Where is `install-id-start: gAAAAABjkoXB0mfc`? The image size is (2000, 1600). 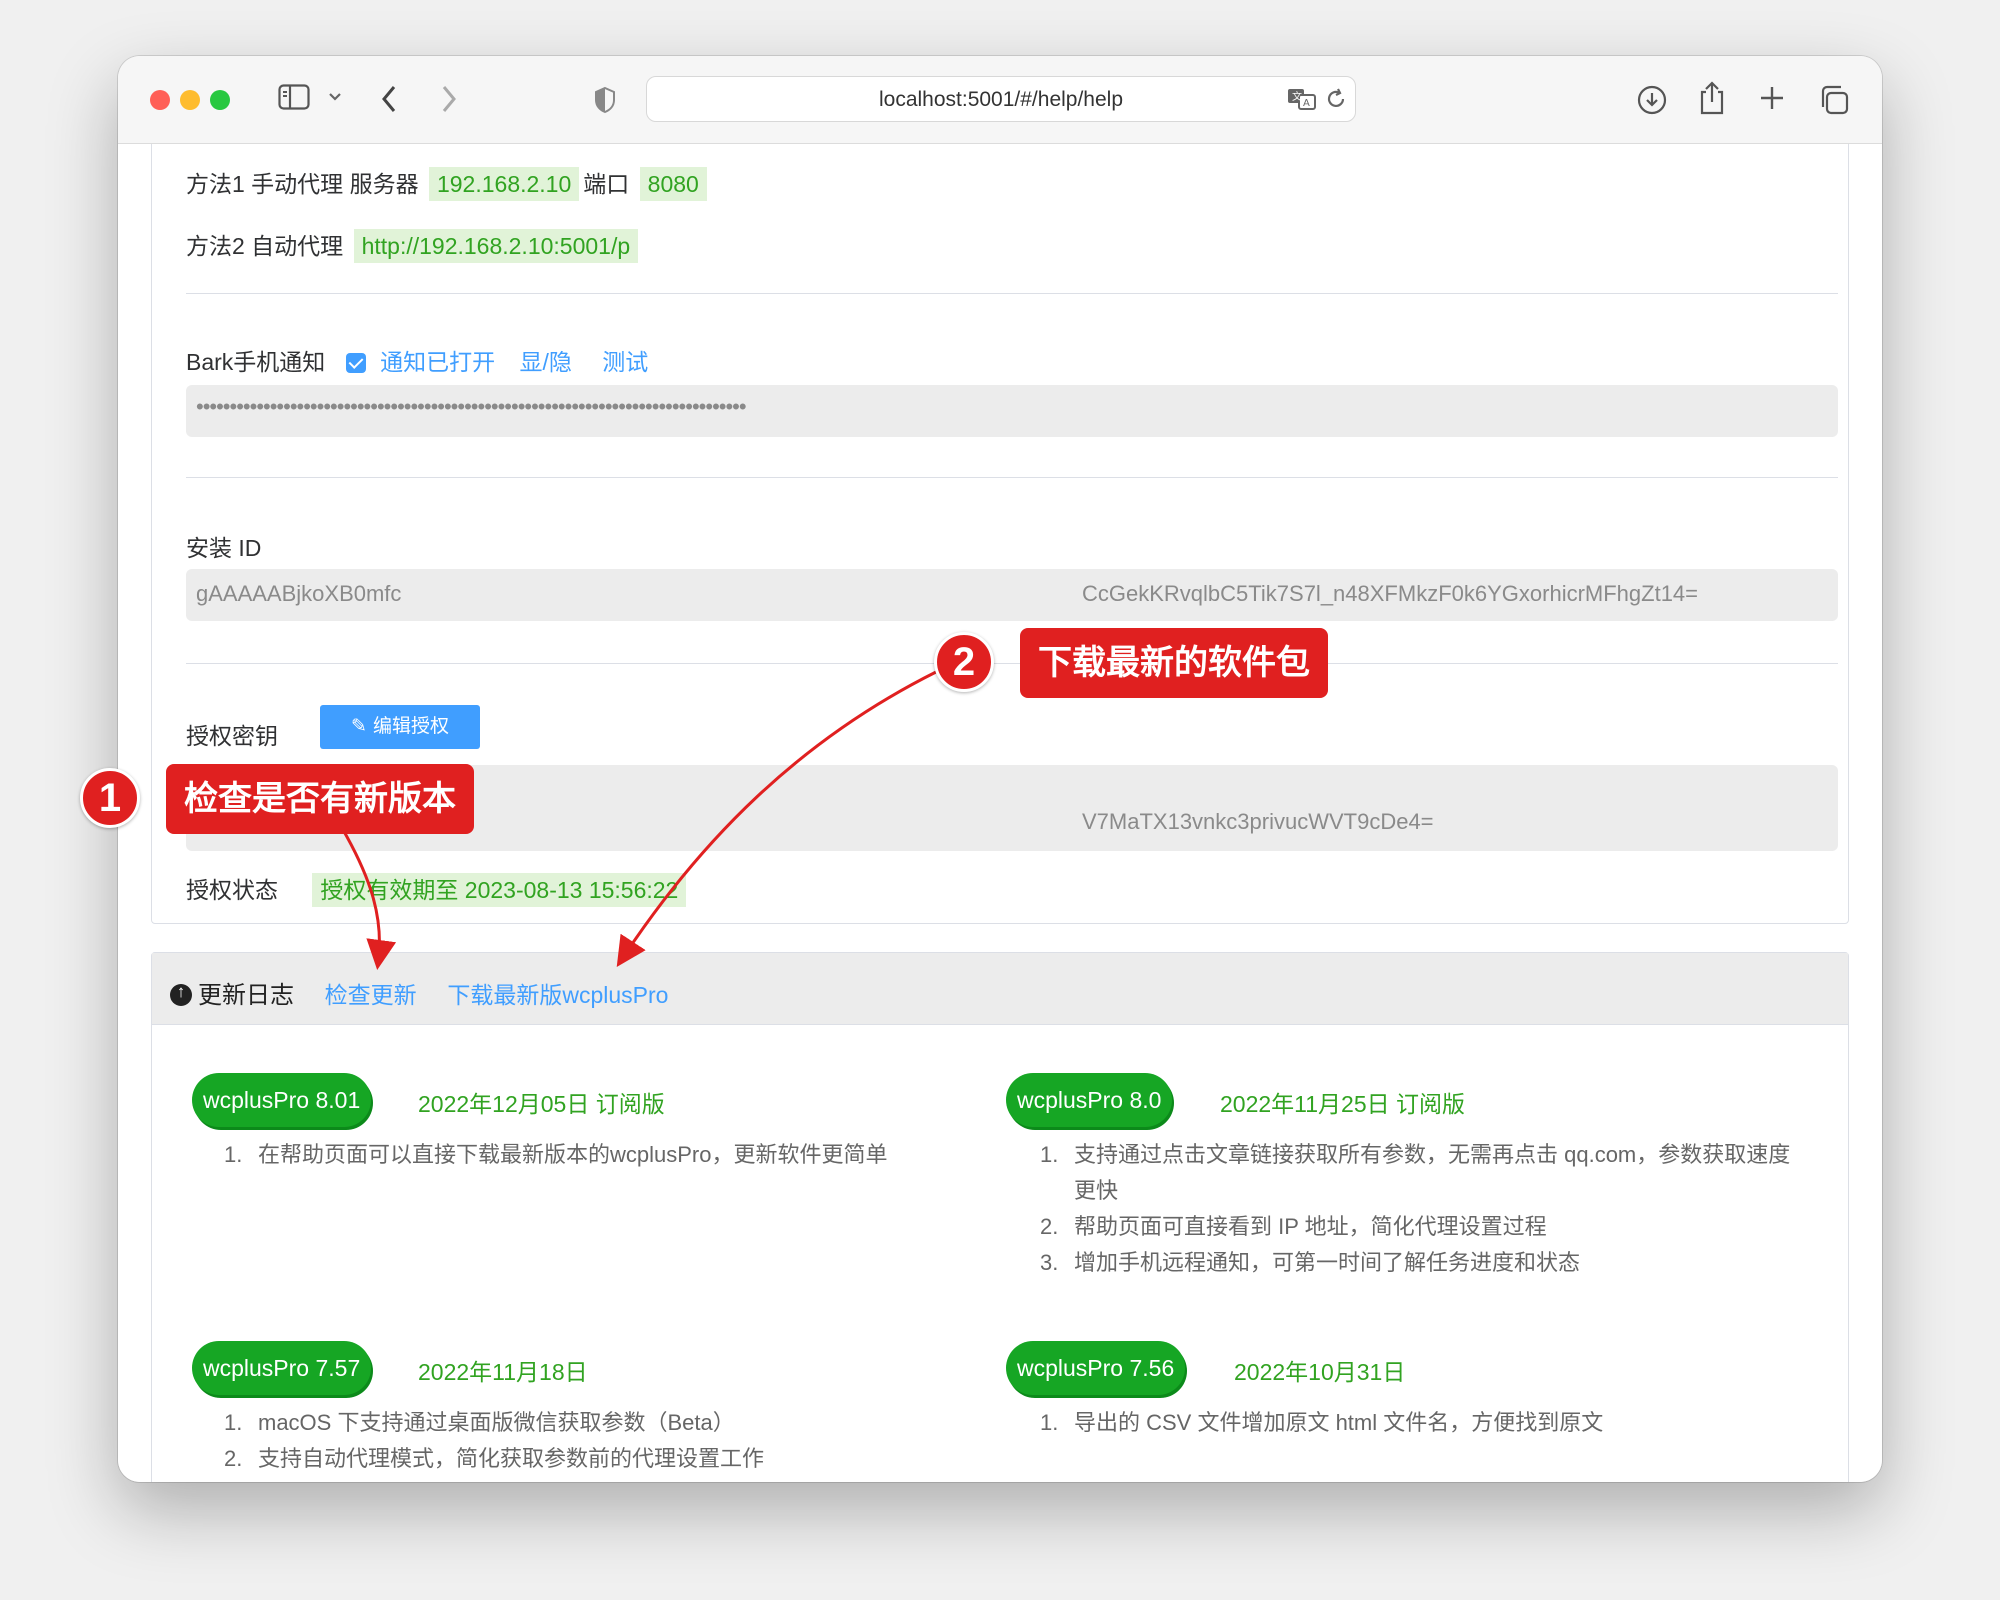 install-id-start: gAAAAABjkoXB0mfc is located at coordinates (299, 593).